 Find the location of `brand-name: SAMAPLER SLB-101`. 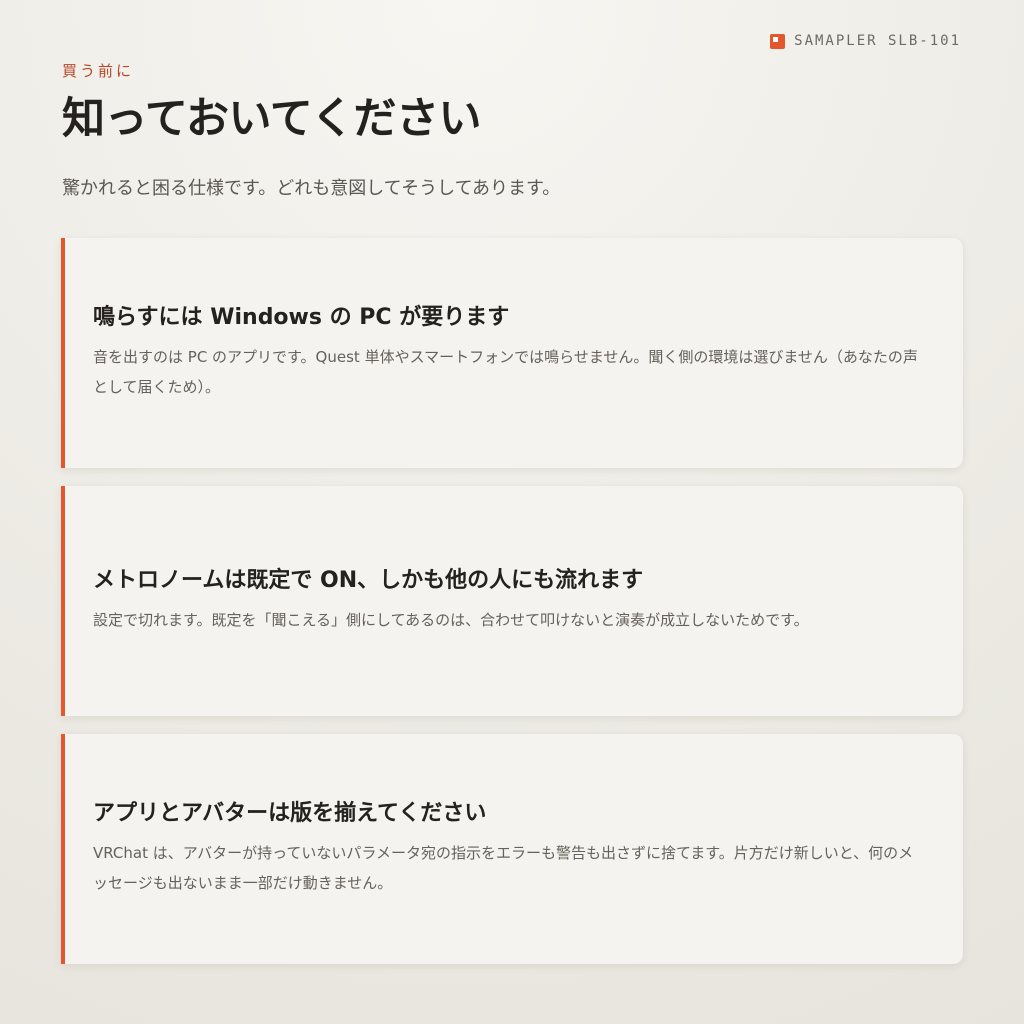

brand-name: SAMAPLER SLB-101 is located at coordinates (877, 41).